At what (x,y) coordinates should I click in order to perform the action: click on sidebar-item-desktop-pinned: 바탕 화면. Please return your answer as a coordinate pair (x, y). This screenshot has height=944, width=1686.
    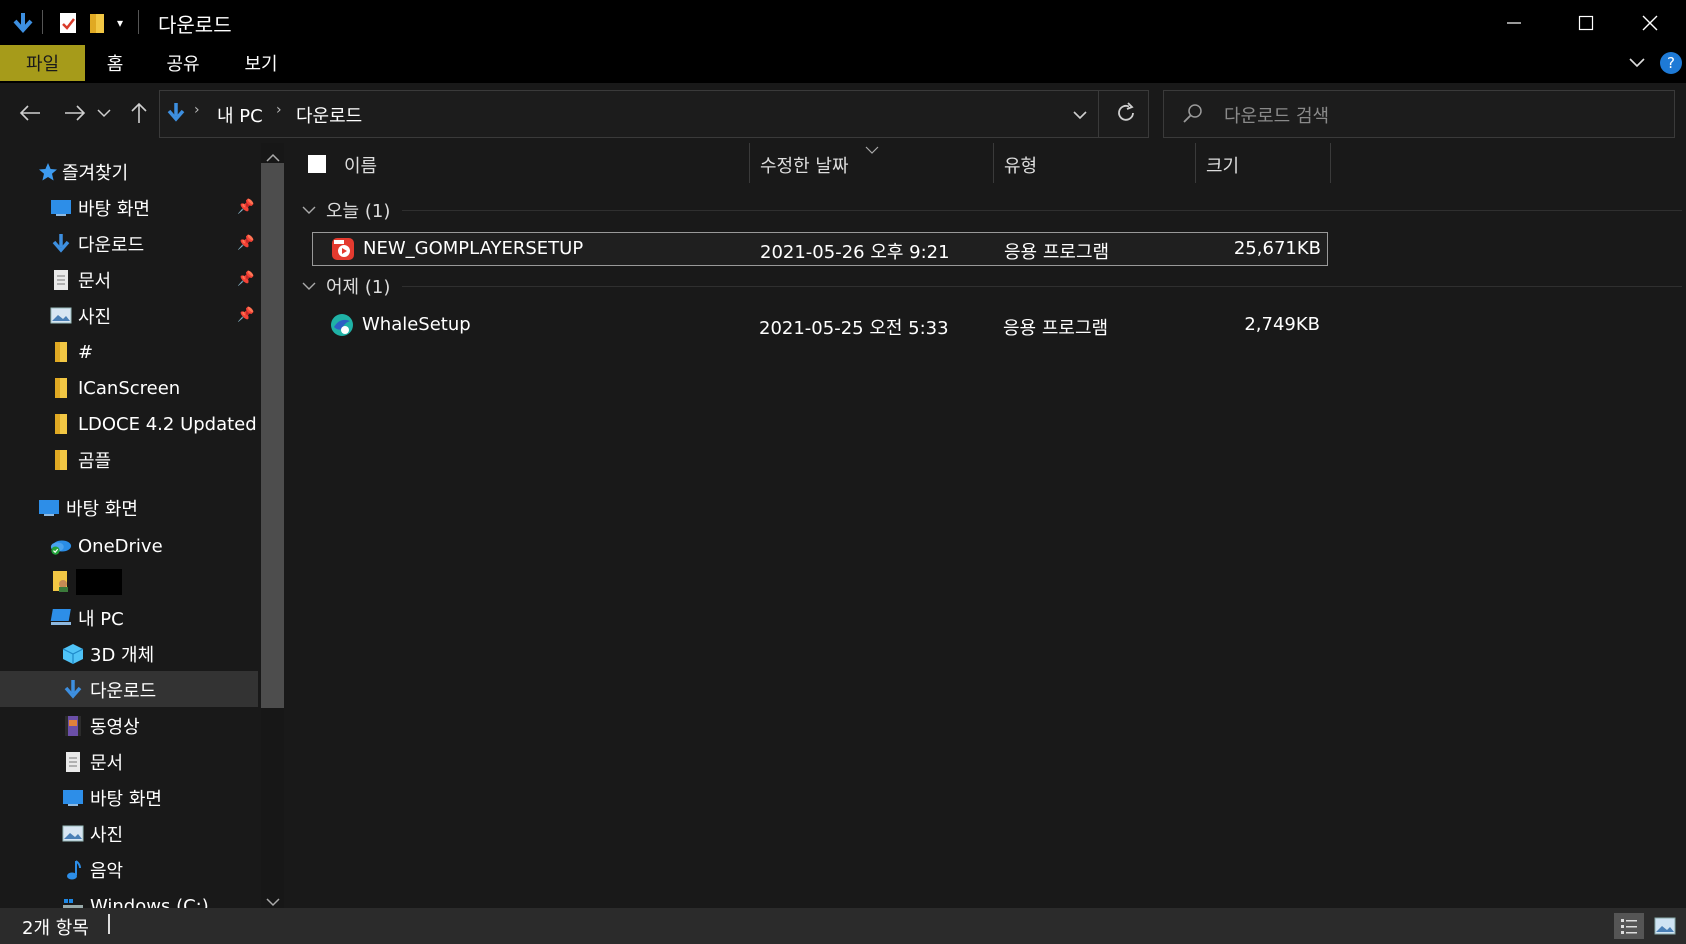
    Looking at the image, I should click on (100, 208).